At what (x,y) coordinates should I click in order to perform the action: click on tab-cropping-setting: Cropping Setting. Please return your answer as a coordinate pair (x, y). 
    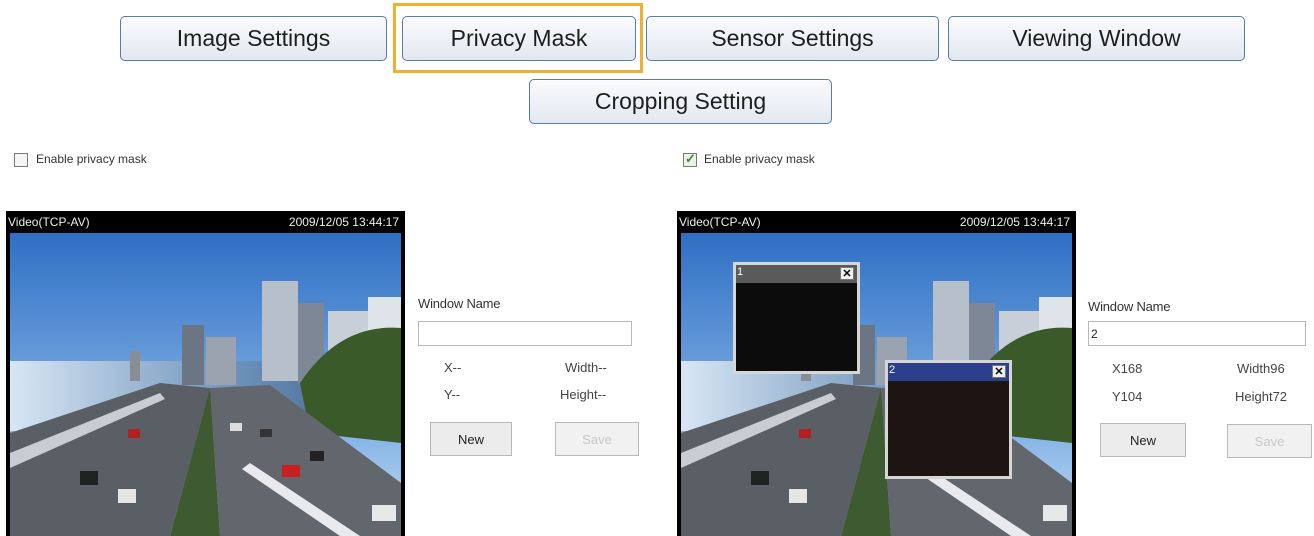
    Looking at the image, I should click on (680, 101).